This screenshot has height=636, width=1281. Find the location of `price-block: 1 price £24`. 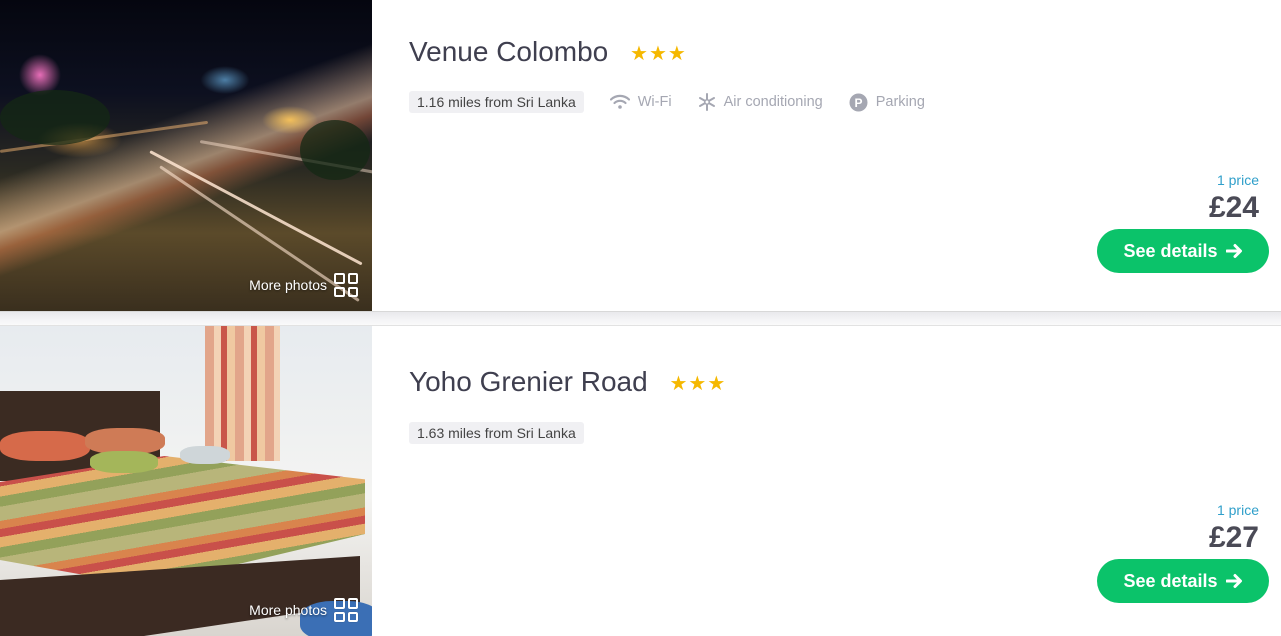

price-block: 1 price £24 is located at coordinates (1234, 198).